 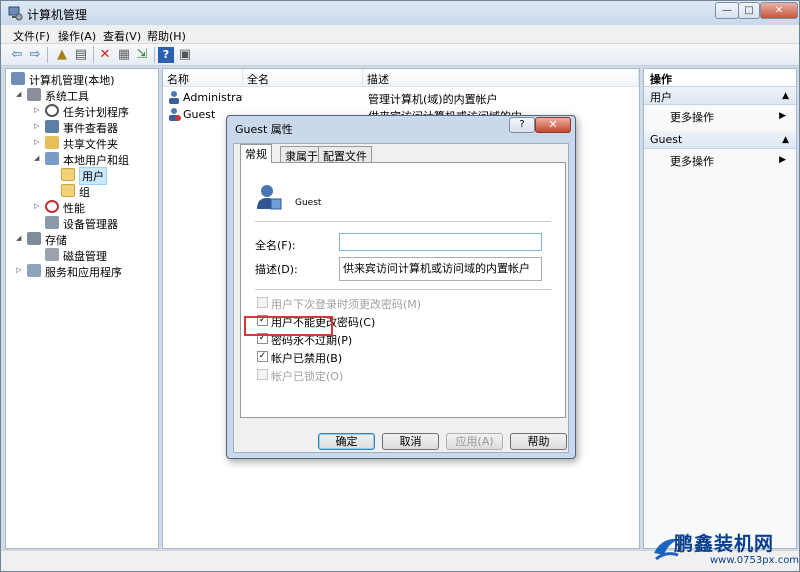 What do you see at coordinates (52, 142) in the screenshot?
I see `shared-folder-icon` at bounding box center [52, 142].